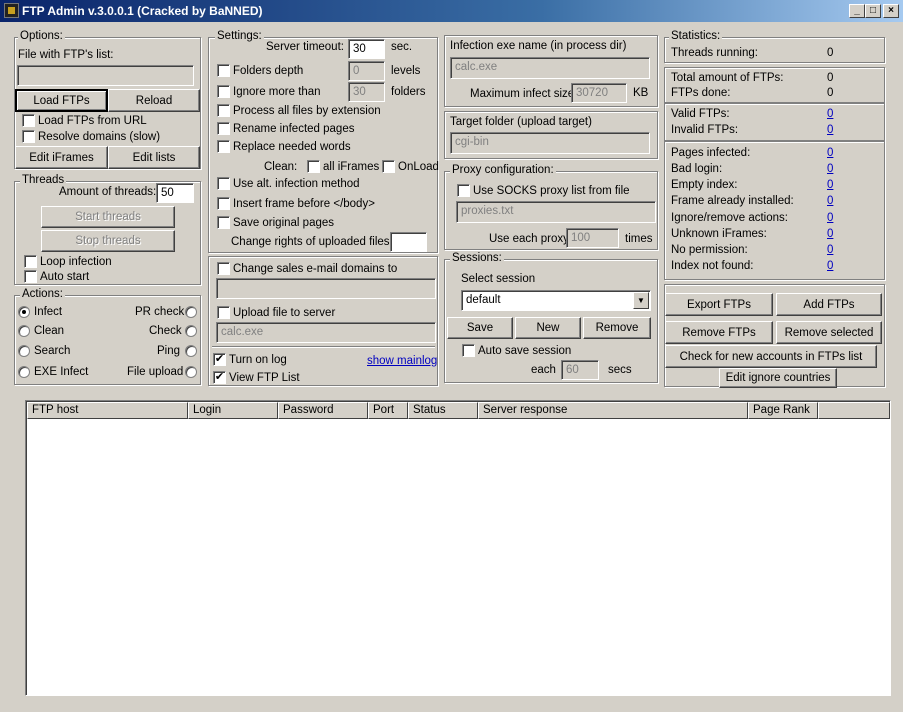 Image resolution: width=903 pixels, height=712 pixels. What do you see at coordinates (223, 70) in the screenshot?
I see `folders-depth-checkbox` at bounding box center [223, 70].